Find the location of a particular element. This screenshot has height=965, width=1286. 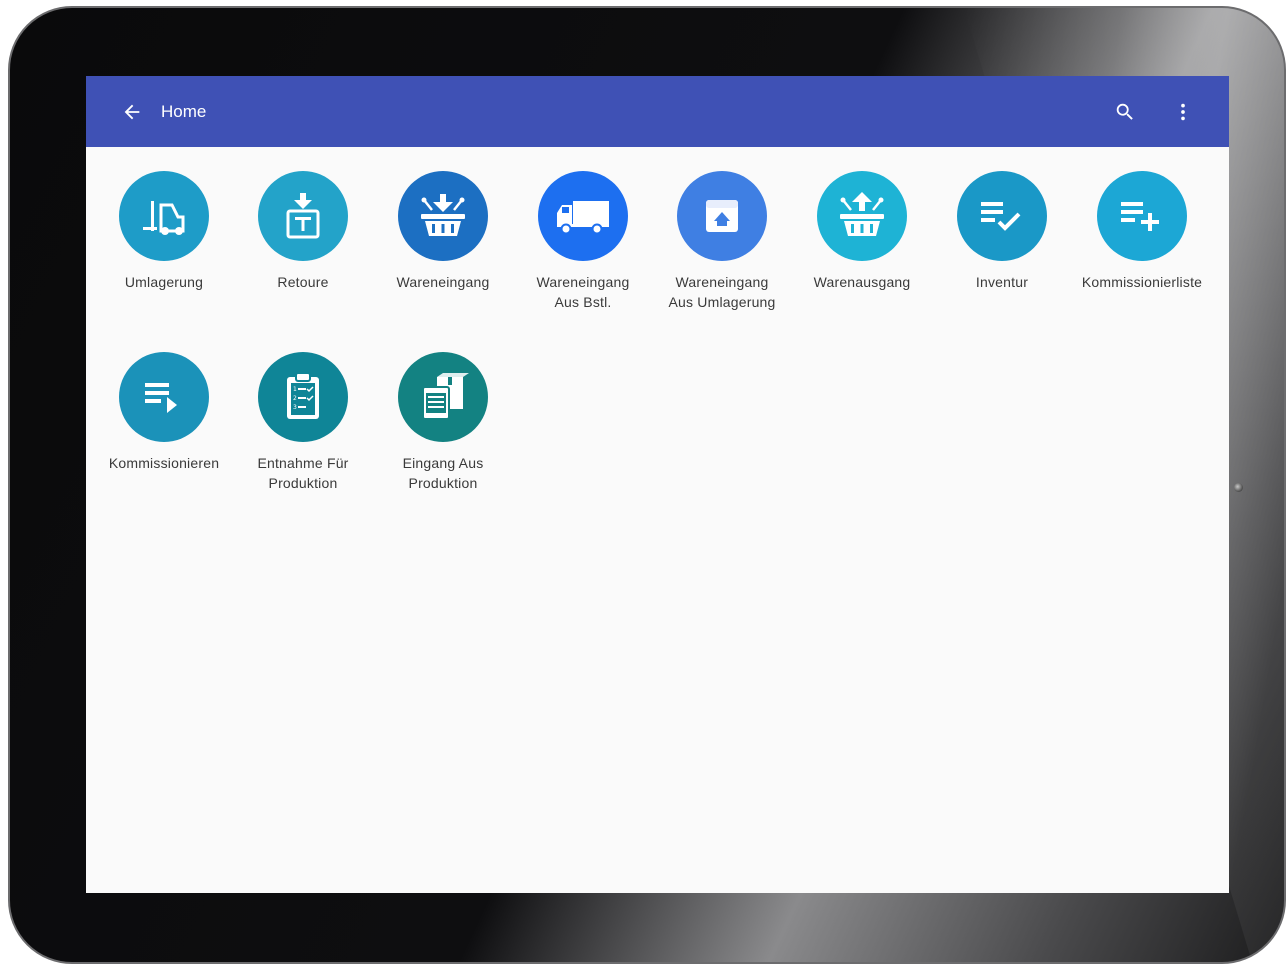

app-bar: Home is located at coordinates (657, 111).